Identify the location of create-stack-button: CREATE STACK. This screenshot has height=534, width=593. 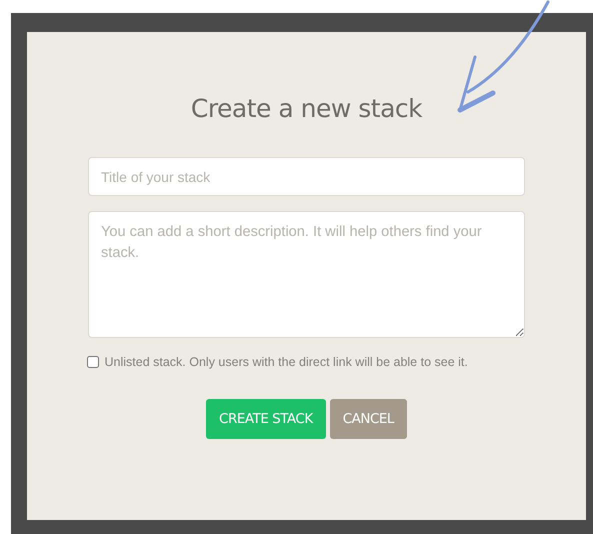
(266, 419).